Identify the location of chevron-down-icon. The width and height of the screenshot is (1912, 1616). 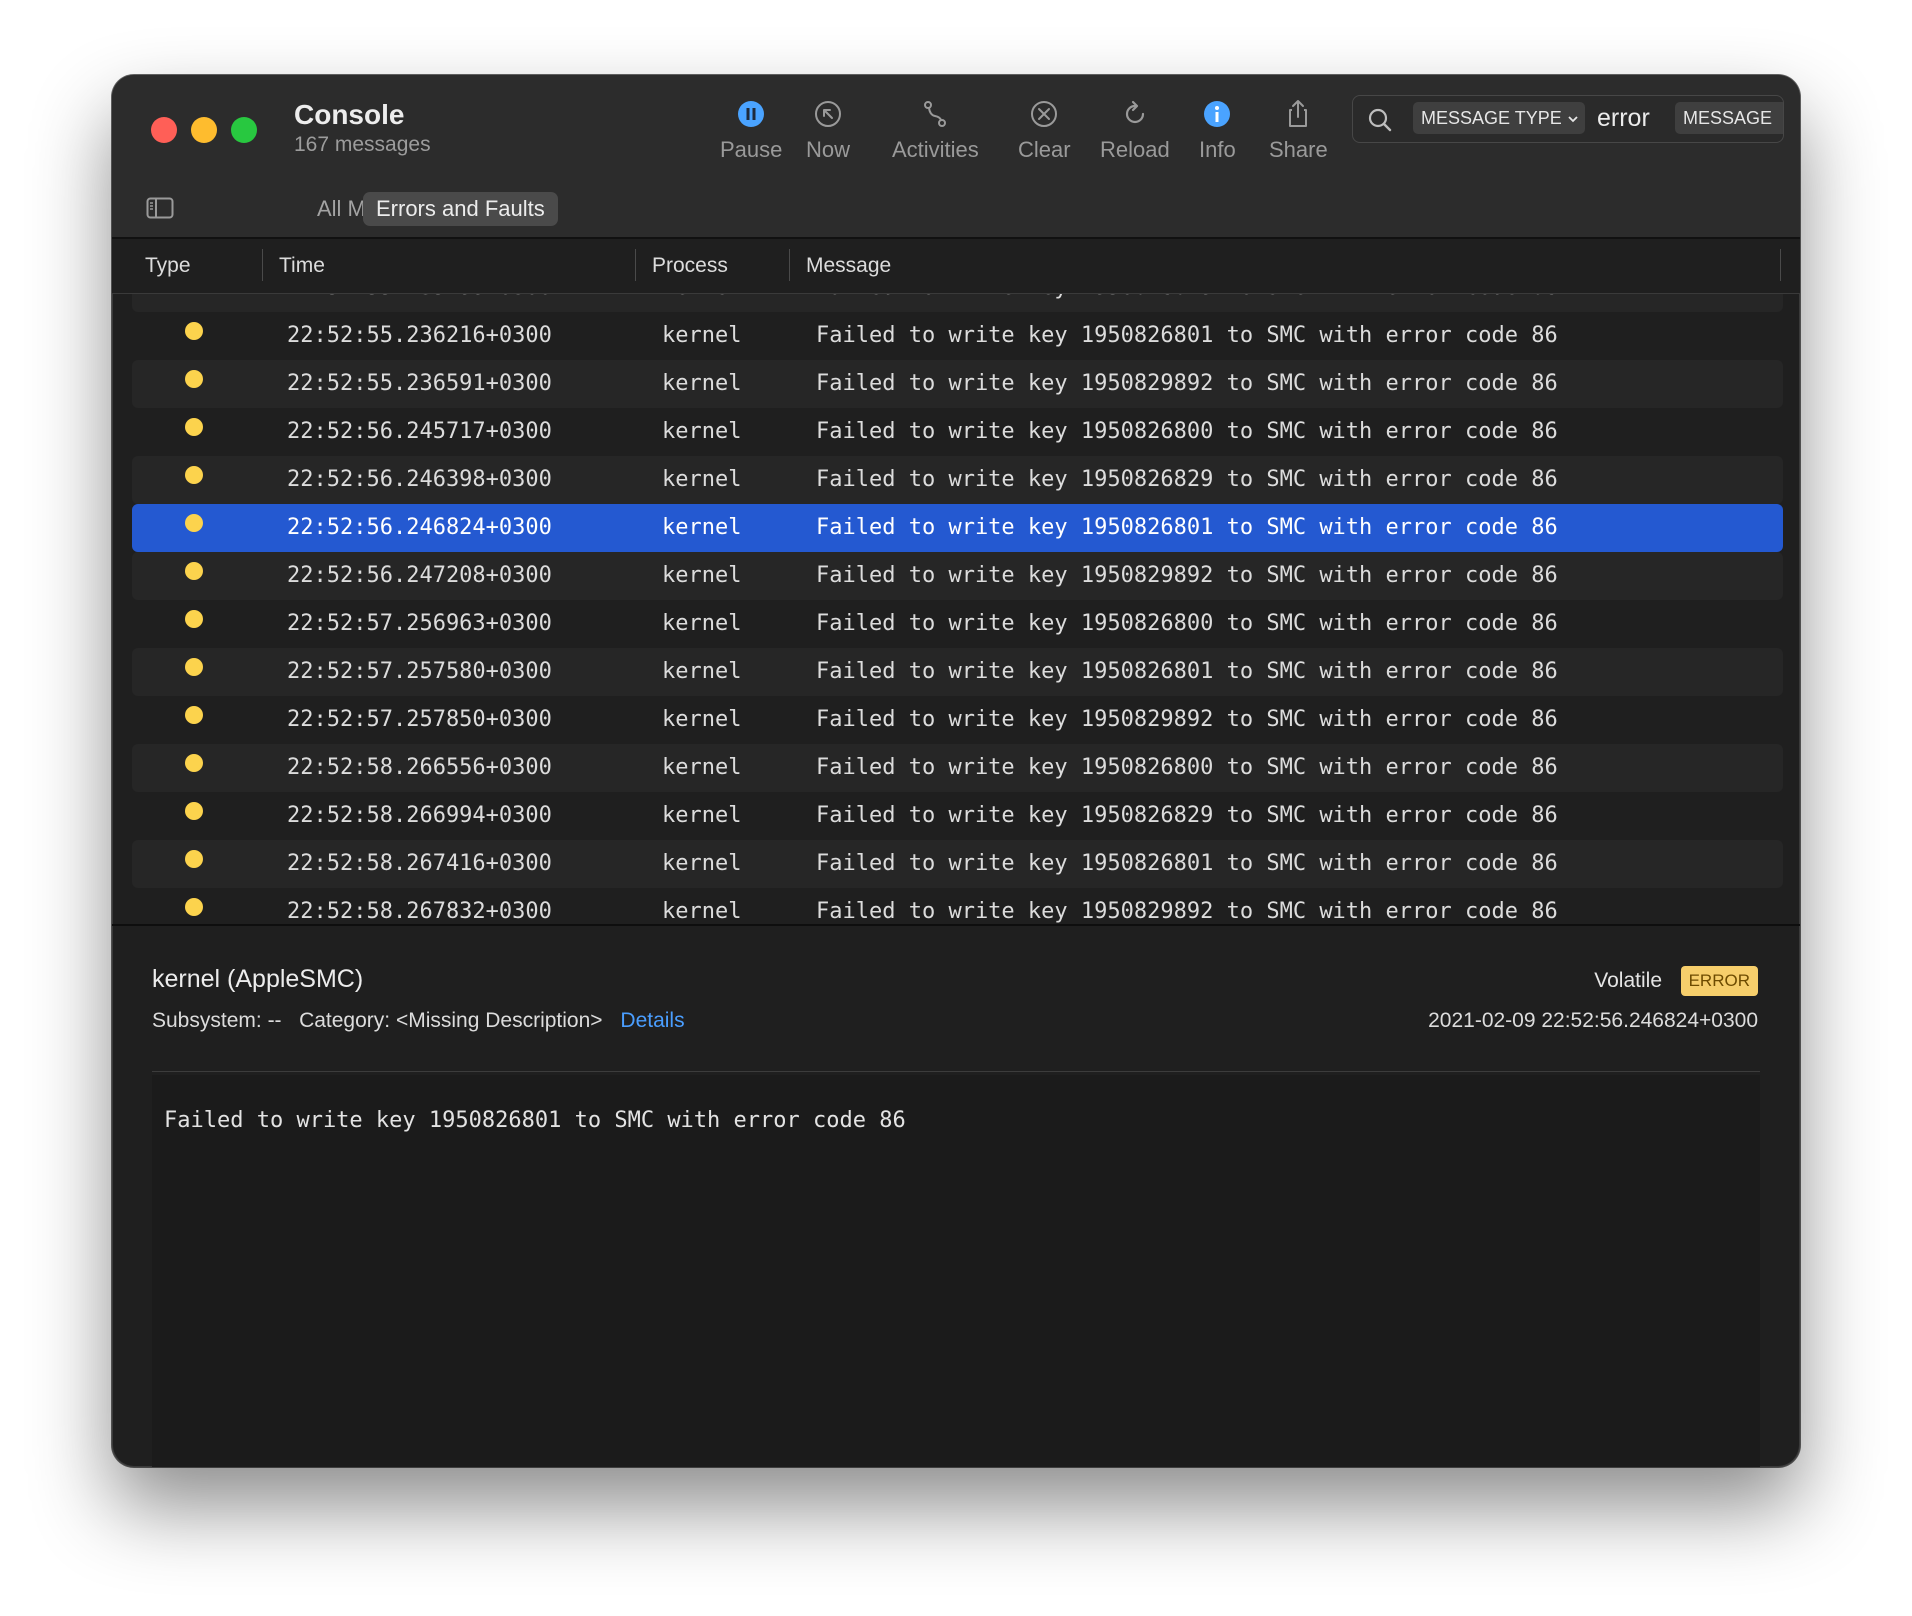
(1573, 119).